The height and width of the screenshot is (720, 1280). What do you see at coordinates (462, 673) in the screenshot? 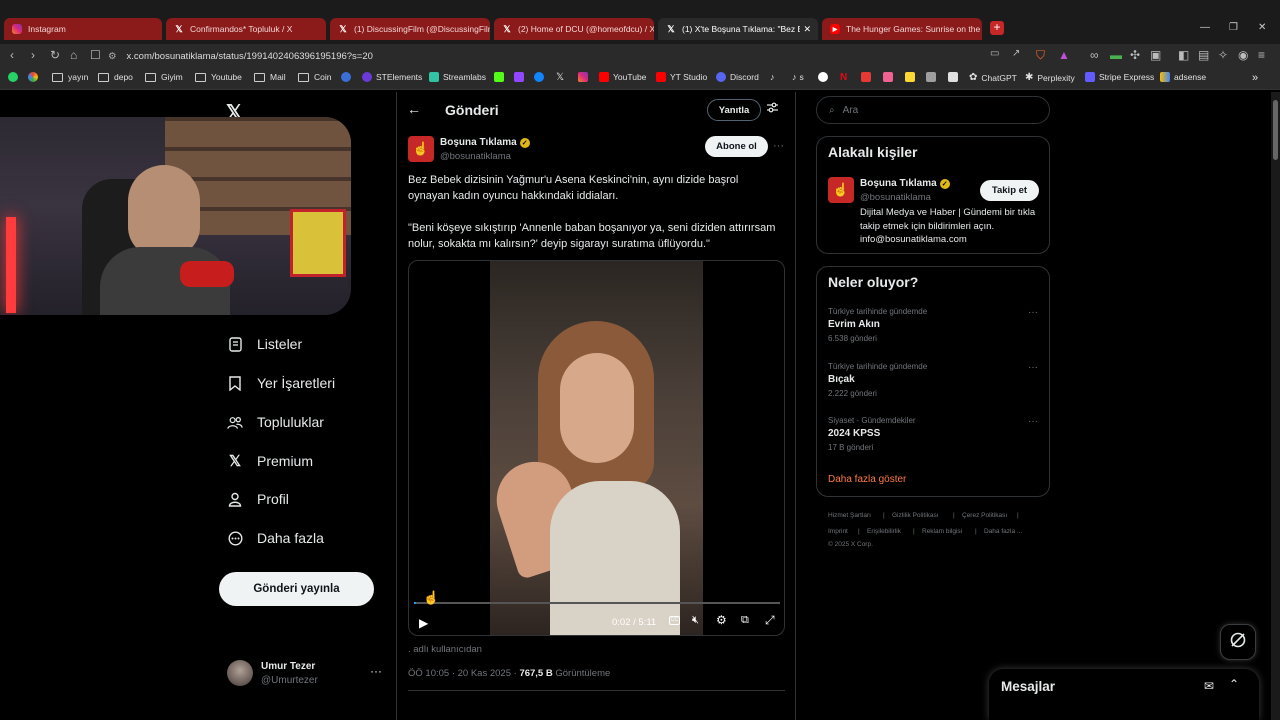
I see `post-timestamp: ÖÖ 10:05 · 20 Kas 2025 ·` at bounding box center [462, 673].